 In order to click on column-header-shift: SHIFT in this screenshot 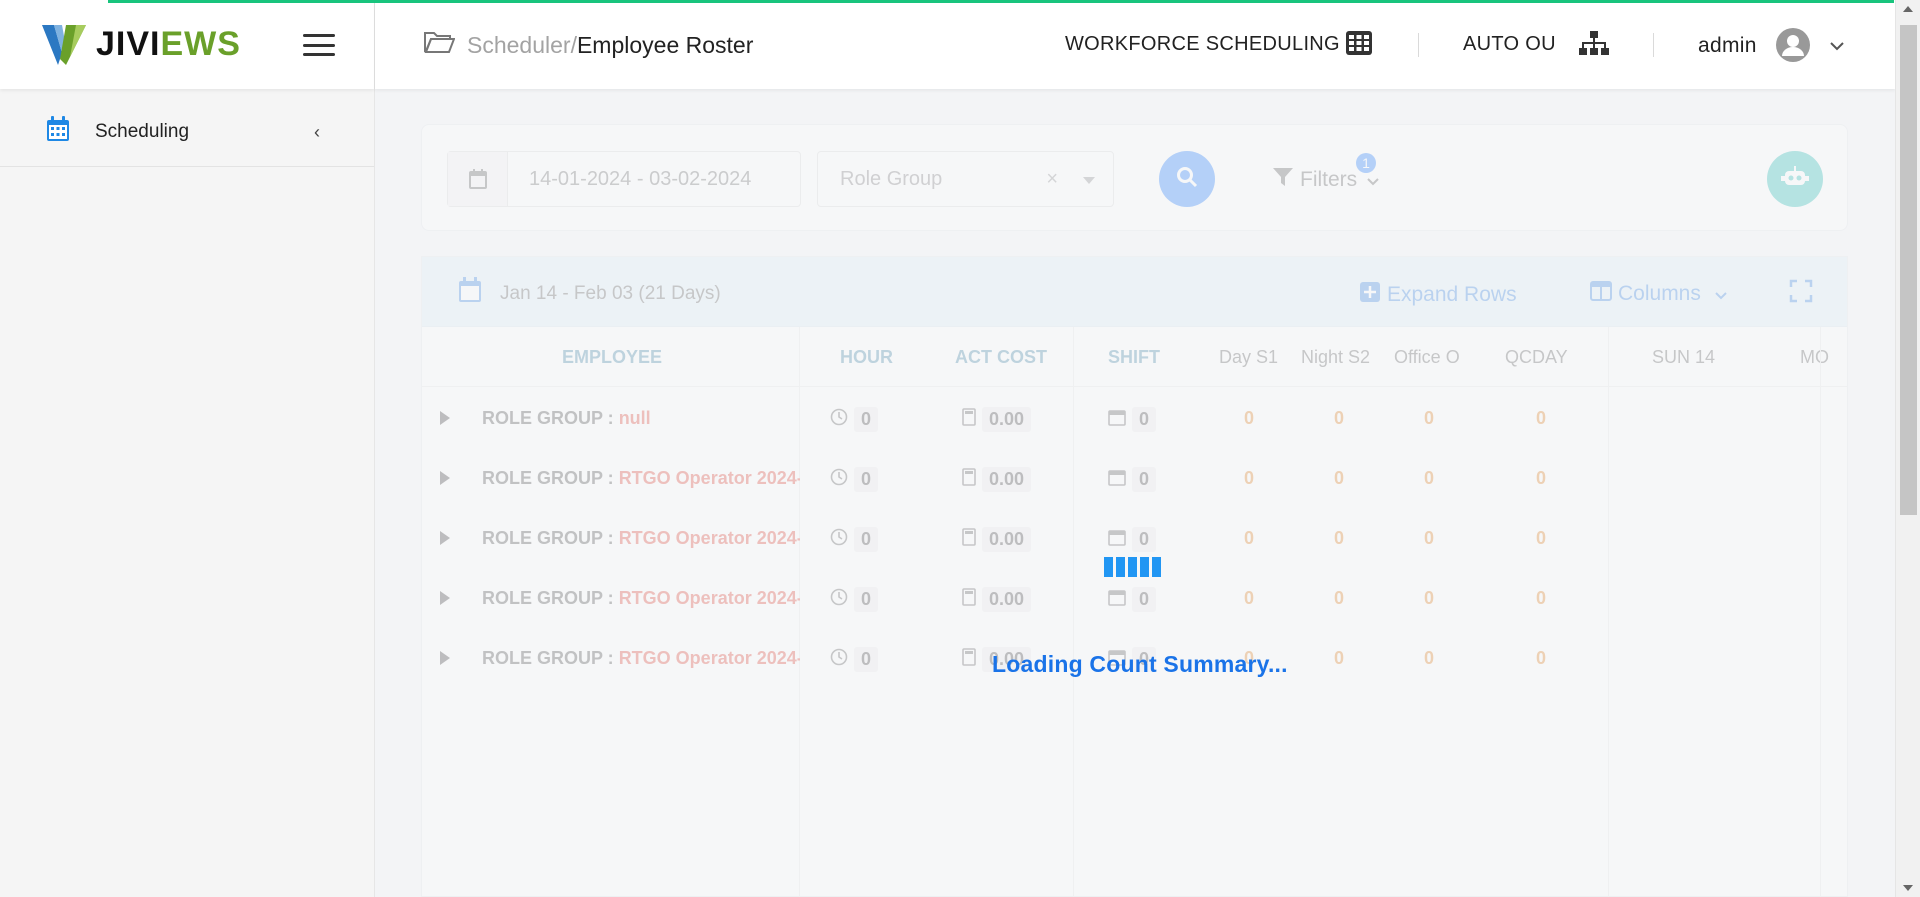, I will do `click(1134, 357)`.